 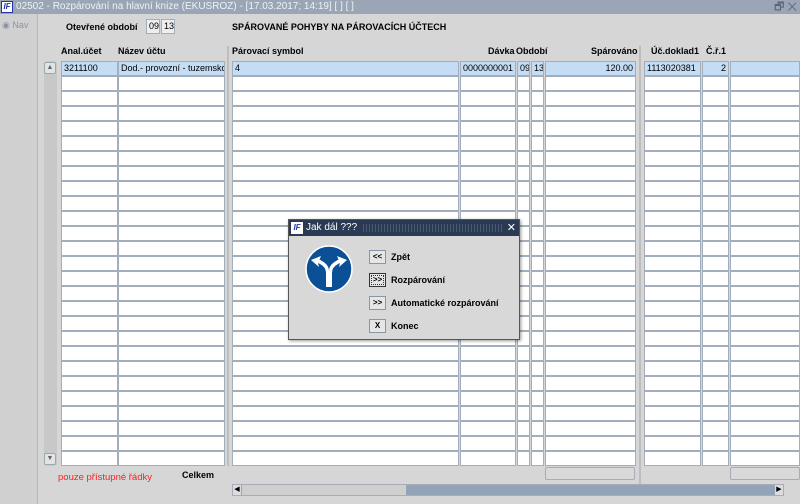 I want to click on cell-y: 13, so click(x=537, y=68).